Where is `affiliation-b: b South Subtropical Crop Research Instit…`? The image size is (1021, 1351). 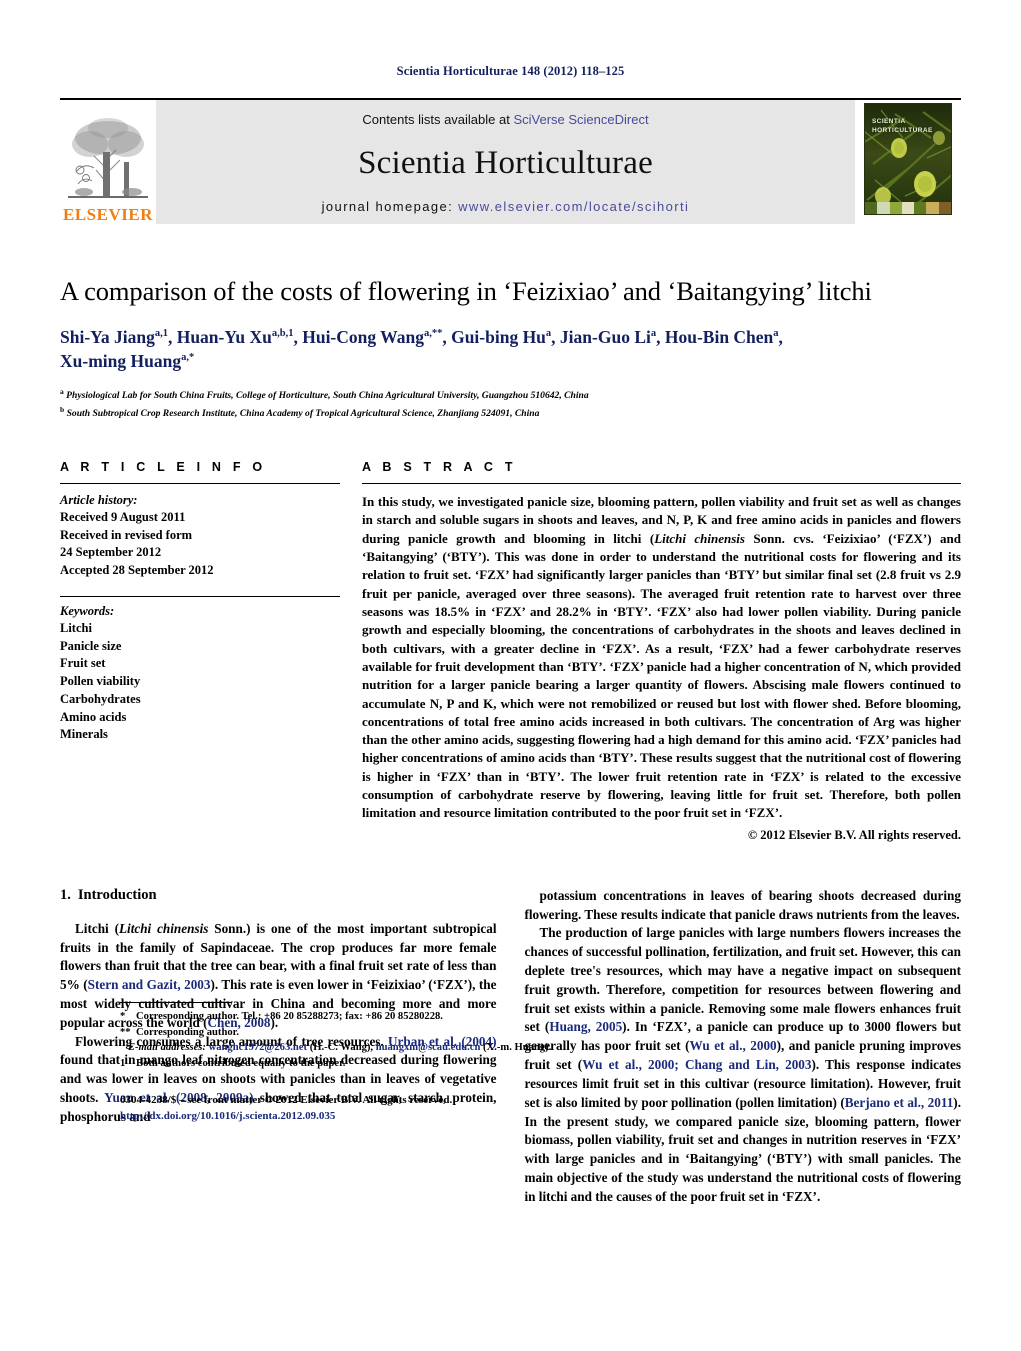 affiliation-b: b South Subtropical Crop Research Instit… is located at coordinates (300, 412).